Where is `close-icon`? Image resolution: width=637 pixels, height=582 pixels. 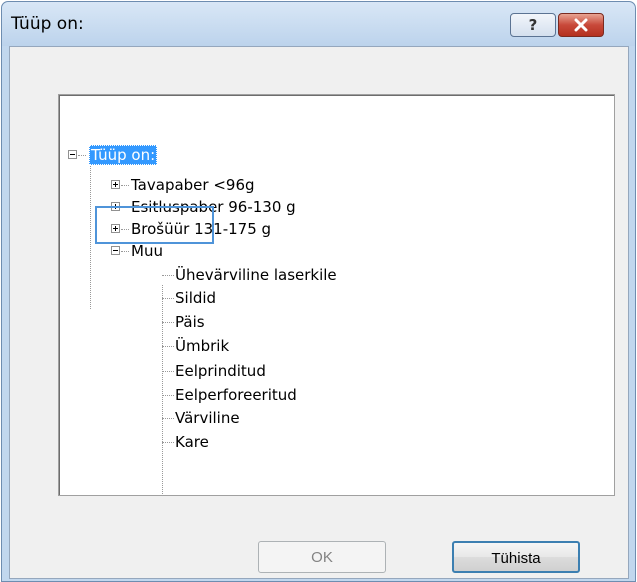 close-icon is located at coordinates (581, 25).